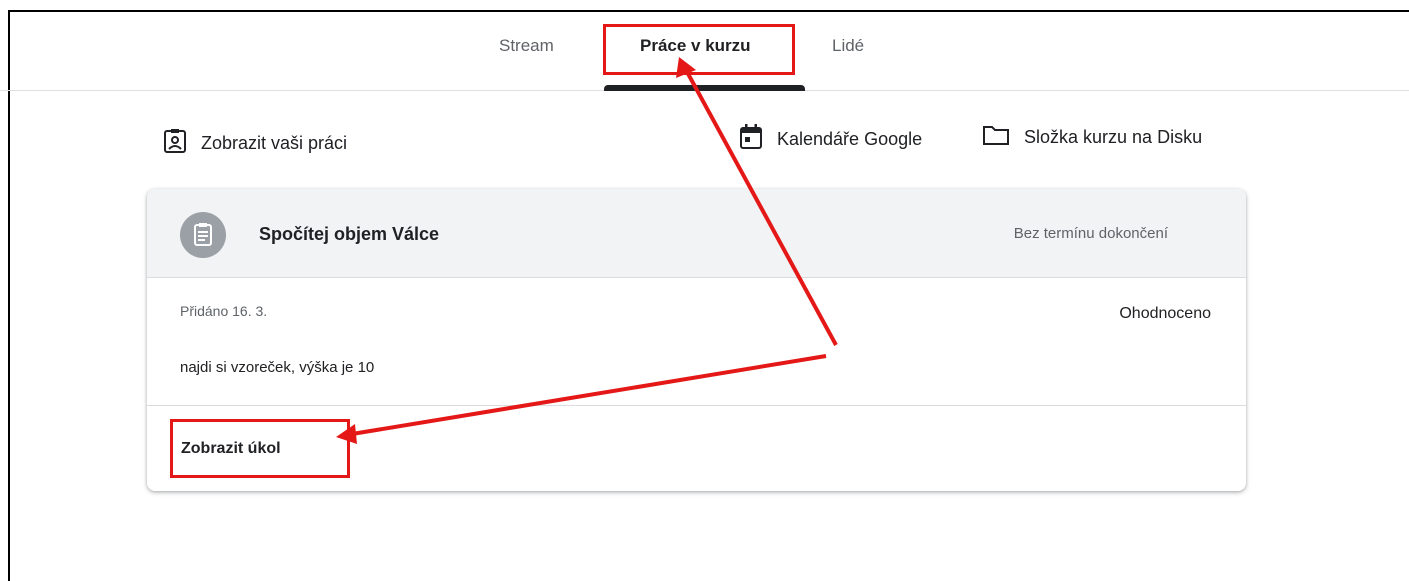  I want to click on drive-folder-link: Složka kurzu na Disku, so click(1092, 137).